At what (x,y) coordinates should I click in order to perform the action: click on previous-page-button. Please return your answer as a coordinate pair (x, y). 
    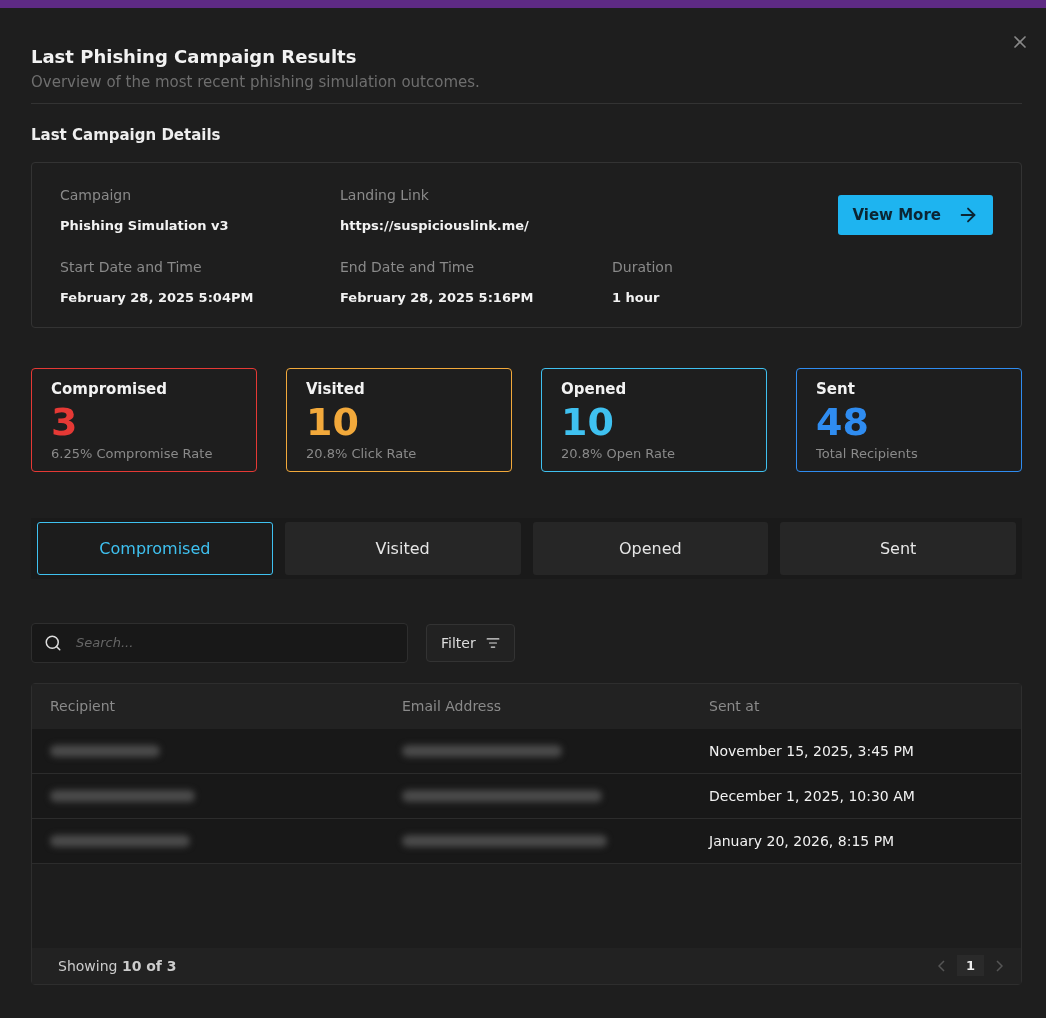
    Looking at the image, I should click on (941, 965).